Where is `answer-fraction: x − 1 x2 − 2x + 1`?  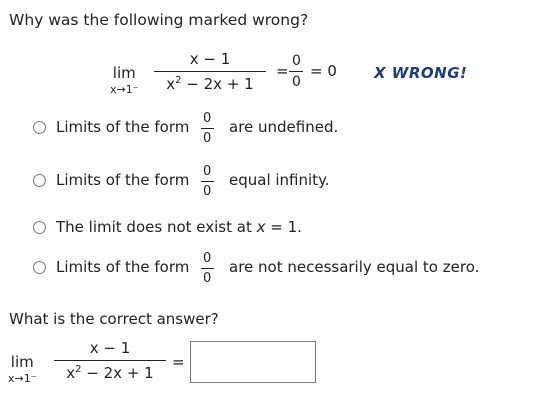 answer-fraction: x − 1 x2 − 2x + 1 is located at coordinates (110, 361).